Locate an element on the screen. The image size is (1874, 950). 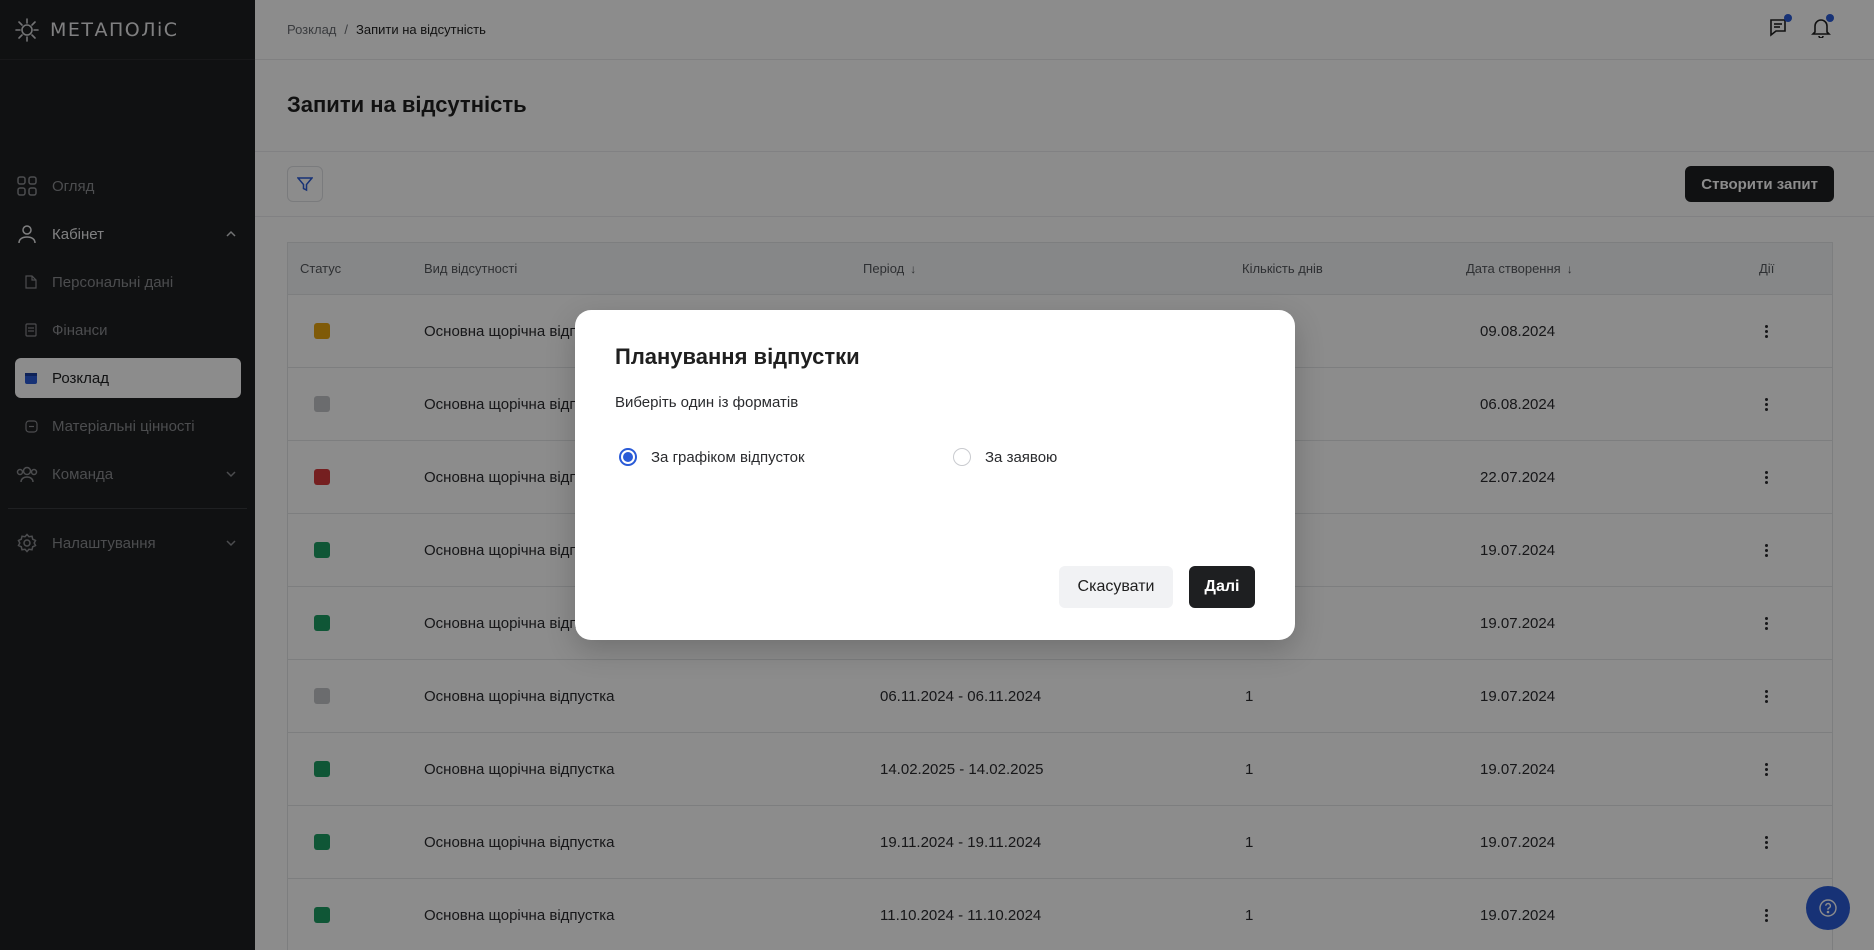
cancel-button: Скасувати is located at coordinates (1116, 587).